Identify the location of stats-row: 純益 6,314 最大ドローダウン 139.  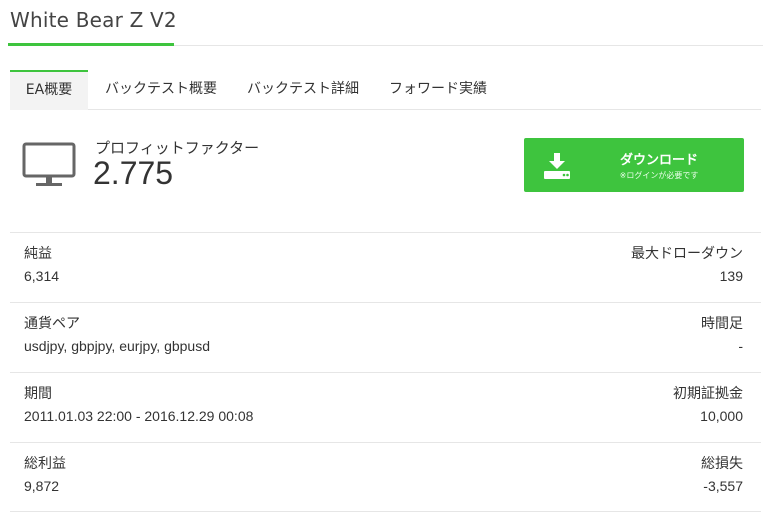
(385, 267).